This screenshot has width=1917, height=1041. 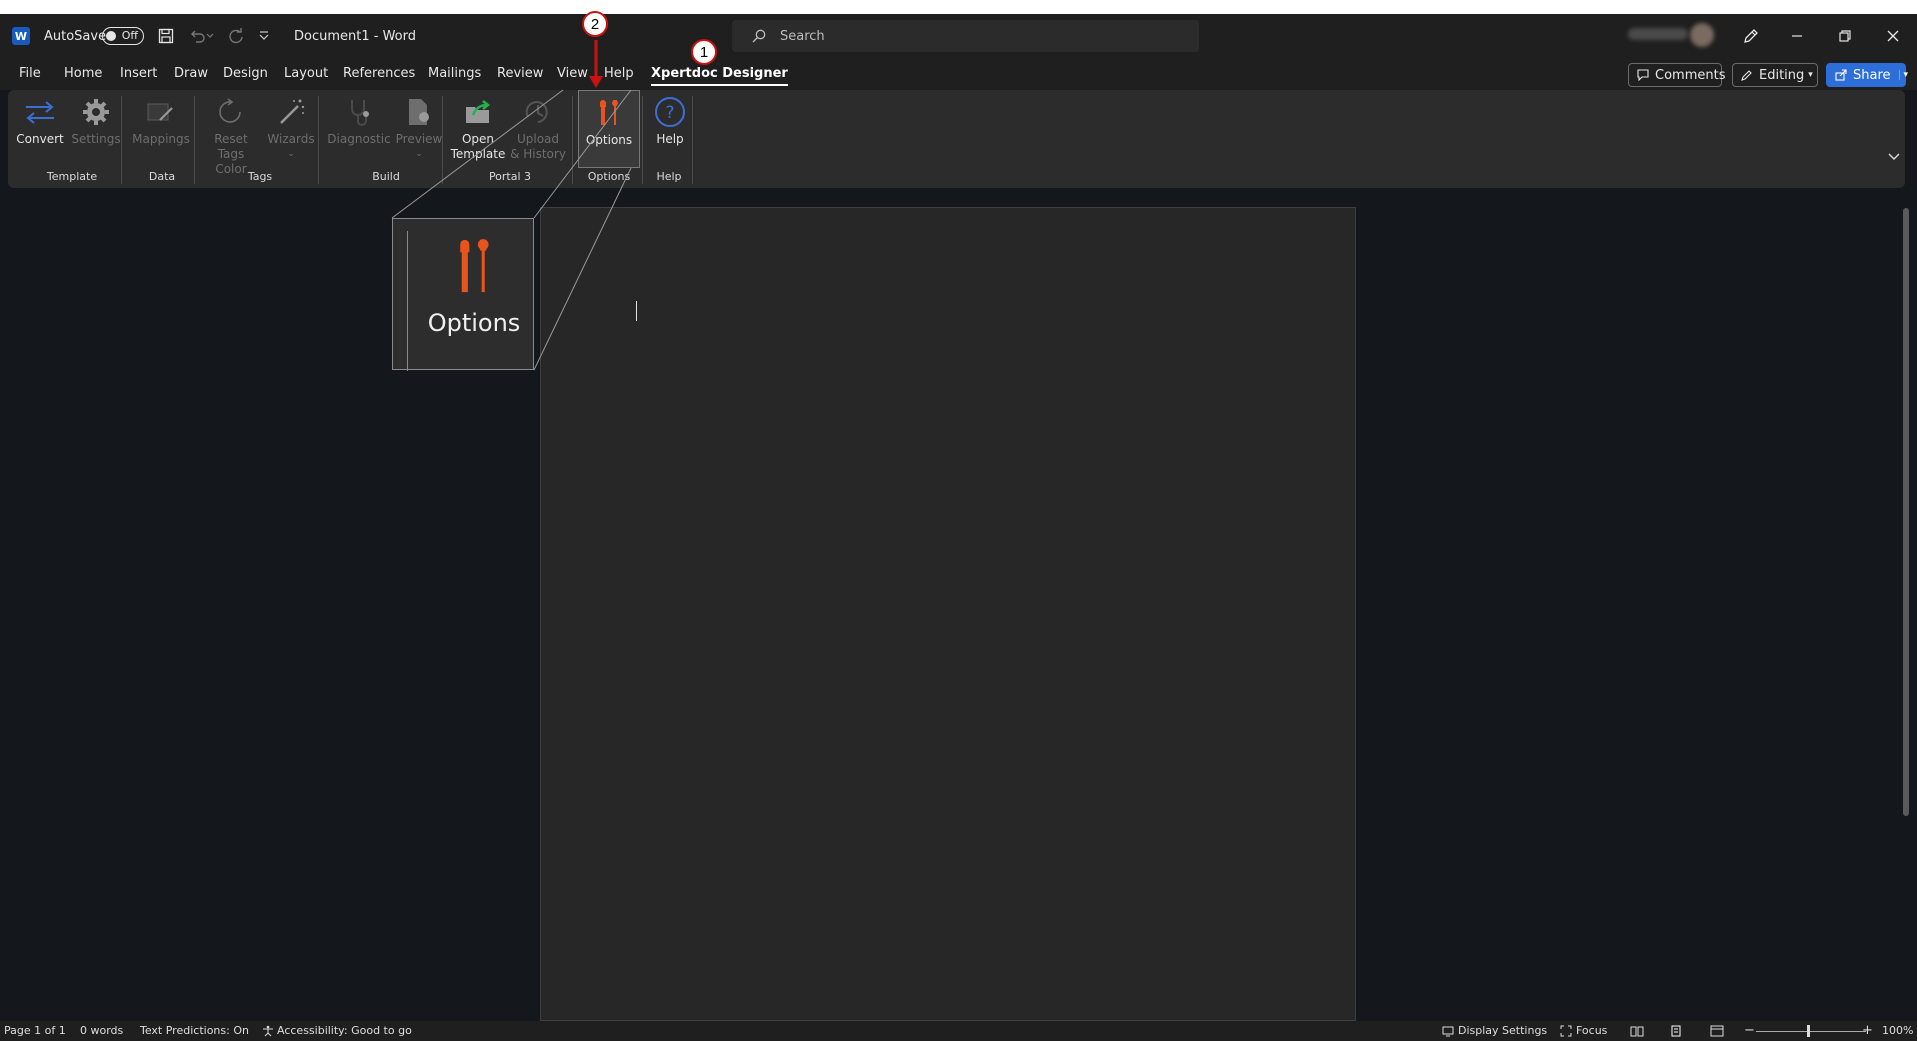 I want to click on comments-label: Comments, so click(x=1690, y=75).